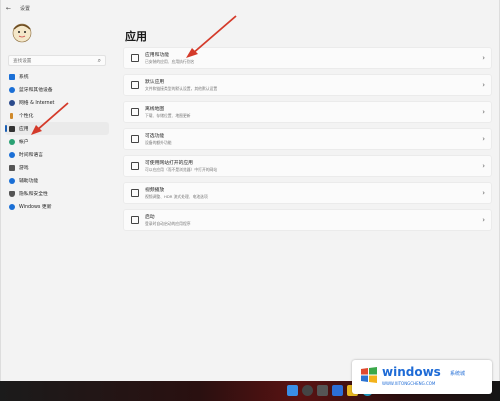 This screenshot has height=401, width=500. What do you see at coordinates (135, 112) in the screenshot?
I see `map-icon` at bounding box center [135, 112].